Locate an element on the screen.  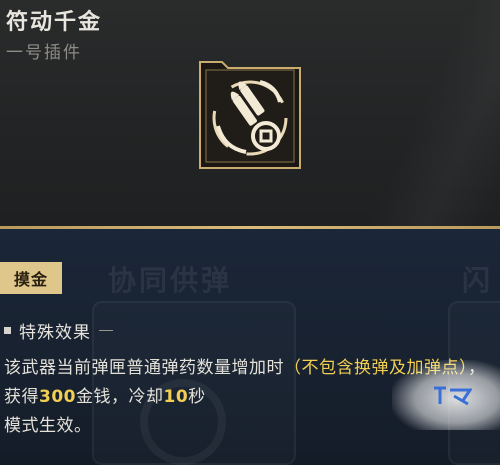
desc-text: 金钱，冷却 is located at coordinates (120, 397).